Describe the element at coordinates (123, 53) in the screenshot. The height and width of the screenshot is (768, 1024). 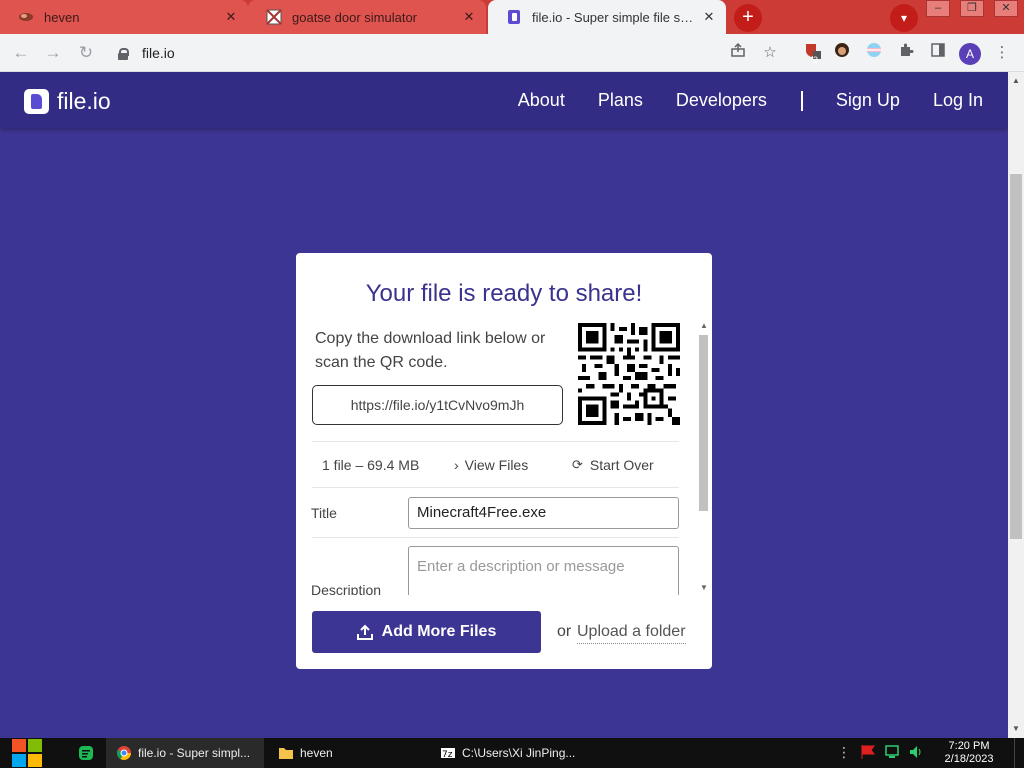
I see `lock-icon` at that location.